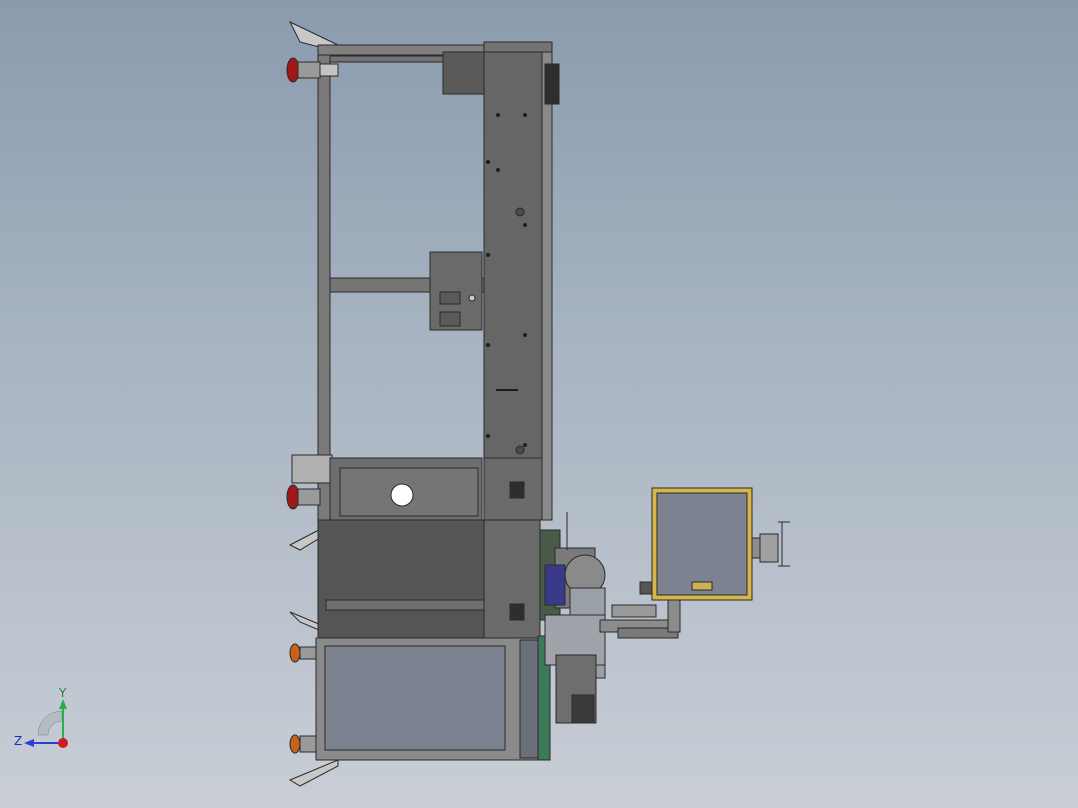 The height and width of the screenshot is (808, 1078). I want to click on frame-left-post, so click(324, 282).